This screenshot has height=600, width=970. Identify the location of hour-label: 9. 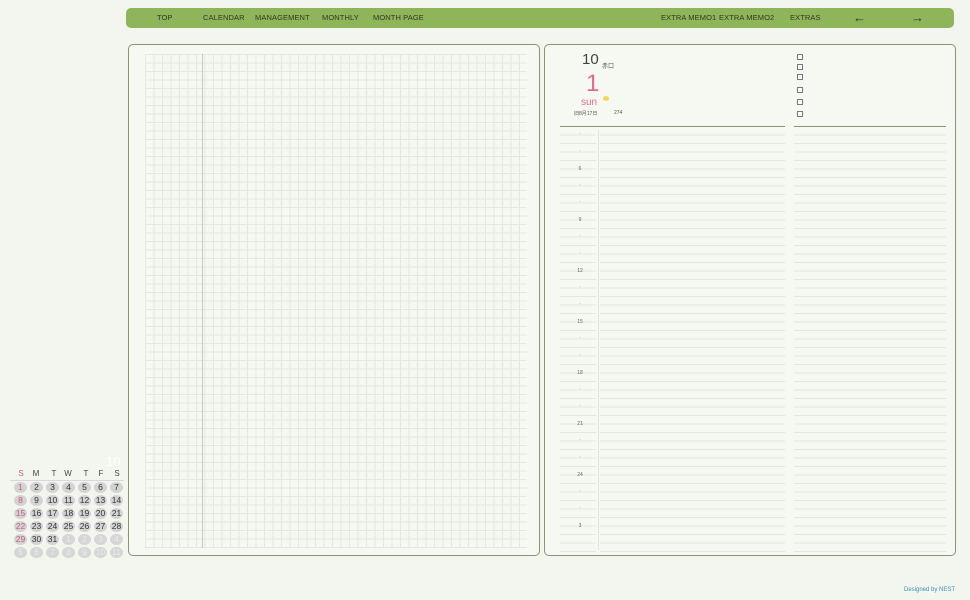
(580, 220).